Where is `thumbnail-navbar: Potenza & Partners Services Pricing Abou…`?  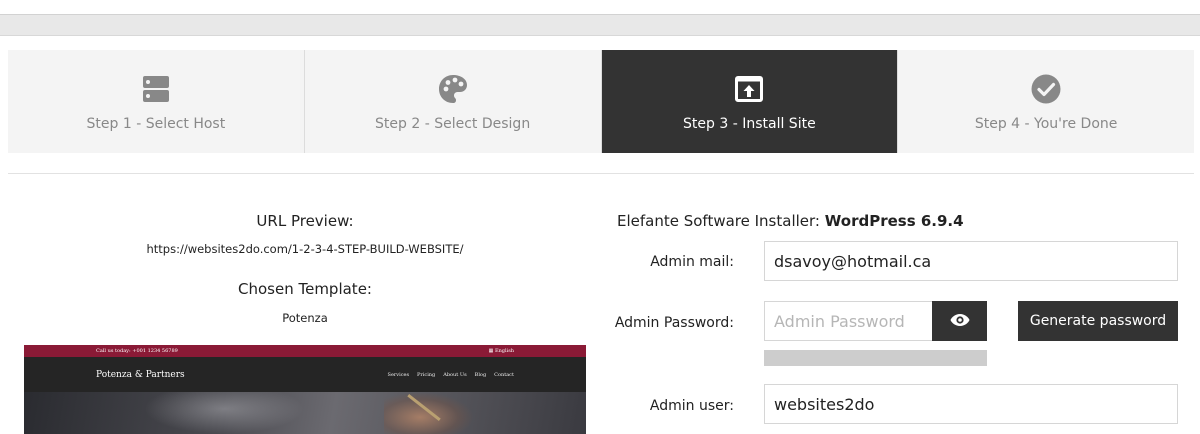 thumbnail-navbar: Potenza & Partners Services Pricing Abou… is located at coordinates (305, 374).